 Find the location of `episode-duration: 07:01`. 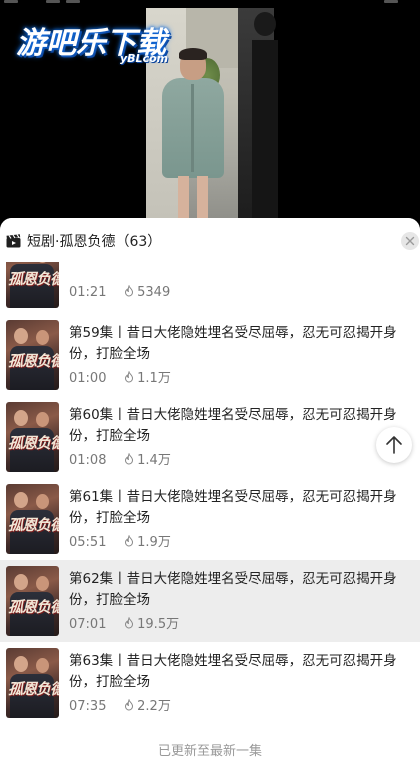

episode-duration: 07:01 is located at coordinates (88, 624).